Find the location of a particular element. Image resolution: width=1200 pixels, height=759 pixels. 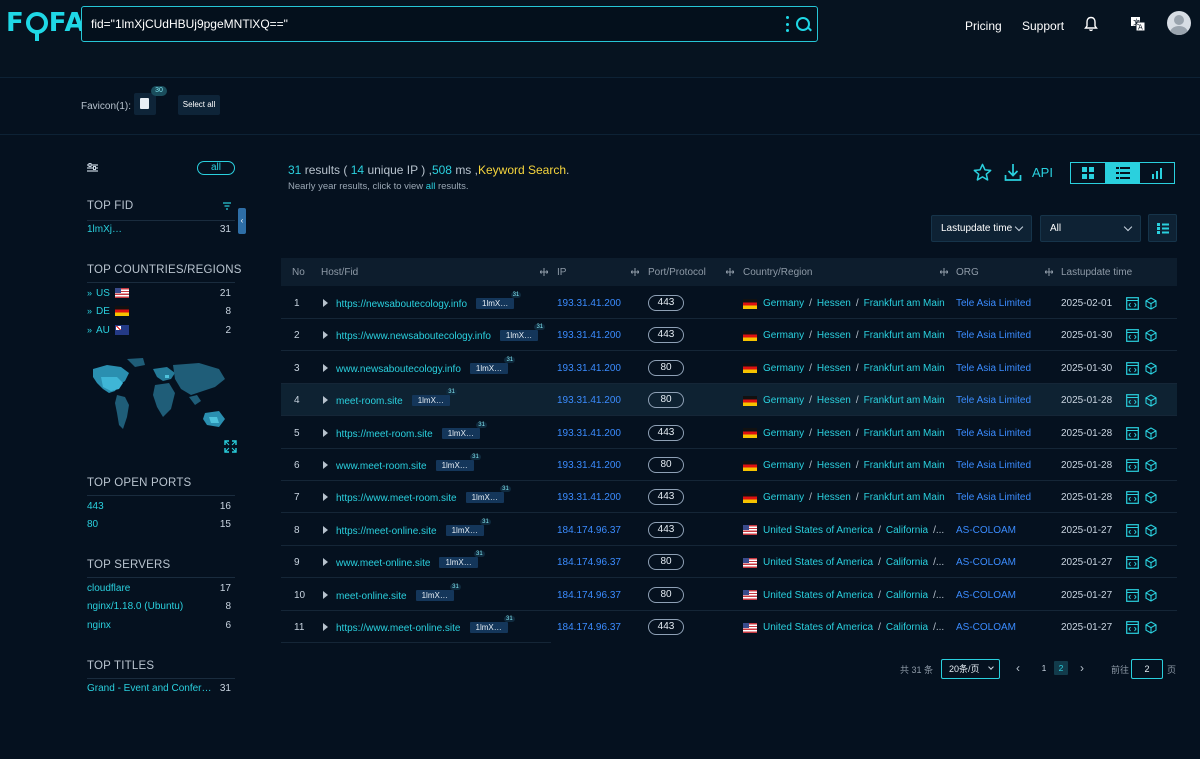

ip-link: 184.174.96.37 is located at coordinates (589, 627).